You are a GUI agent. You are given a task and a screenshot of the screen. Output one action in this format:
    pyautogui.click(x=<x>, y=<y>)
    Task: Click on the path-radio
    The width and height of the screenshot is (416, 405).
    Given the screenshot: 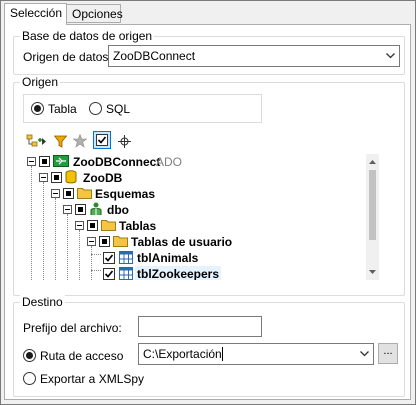 What is the action you would take?
    pyautogui.click(x=29, y=355)
    